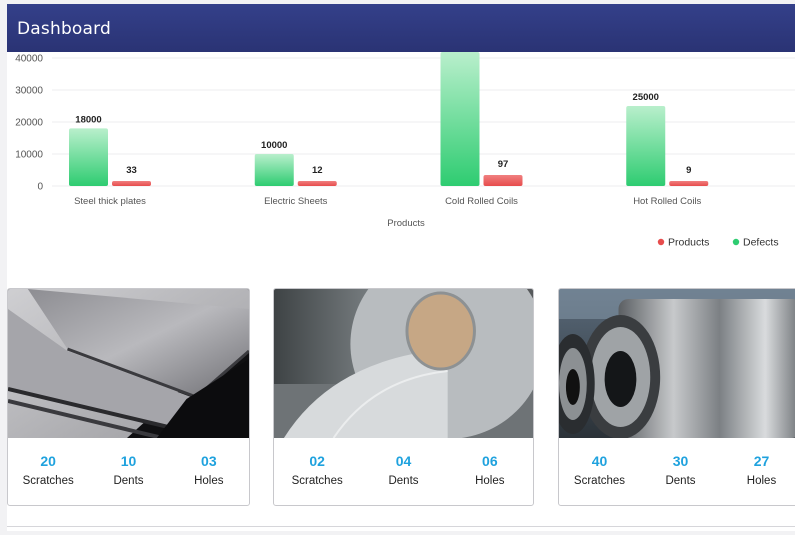 The height and width of the screenshot is (535, 795). Describe the element at coordinates (209, 472) in the screenshot. I see `stat-holes: 03 Holes` at that location.